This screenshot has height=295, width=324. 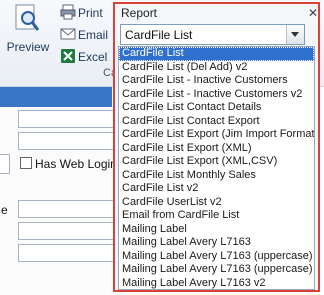 I want to click on report-select: CardFile List, so click(x=212, y=34).